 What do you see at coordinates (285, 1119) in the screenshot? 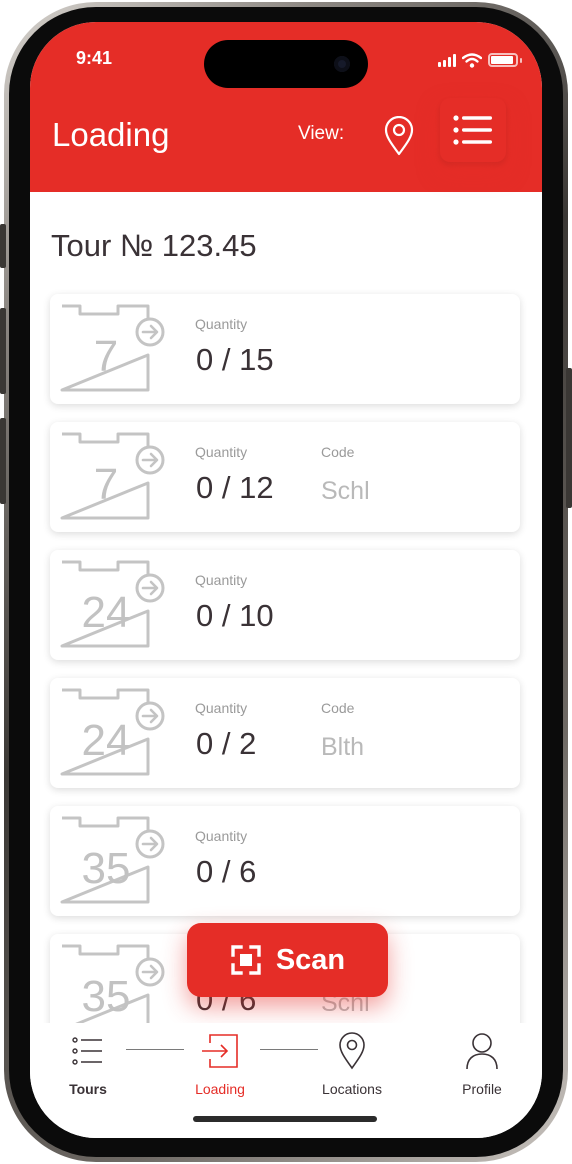
I see `home-indicator` at bounding box center [285, 1119].